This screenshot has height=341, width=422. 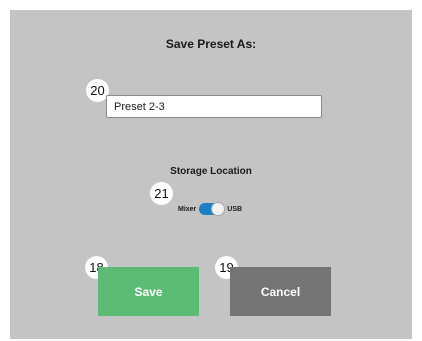 What do you see at coordinates (218, 209) in the screenshot?
I see `toggle-knob` at bounding box center [218, 209].